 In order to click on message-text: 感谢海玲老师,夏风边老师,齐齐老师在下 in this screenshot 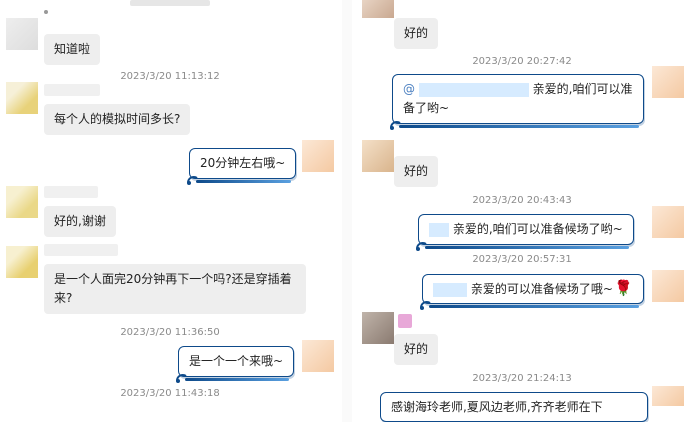, I will do `click(497, 407)`.